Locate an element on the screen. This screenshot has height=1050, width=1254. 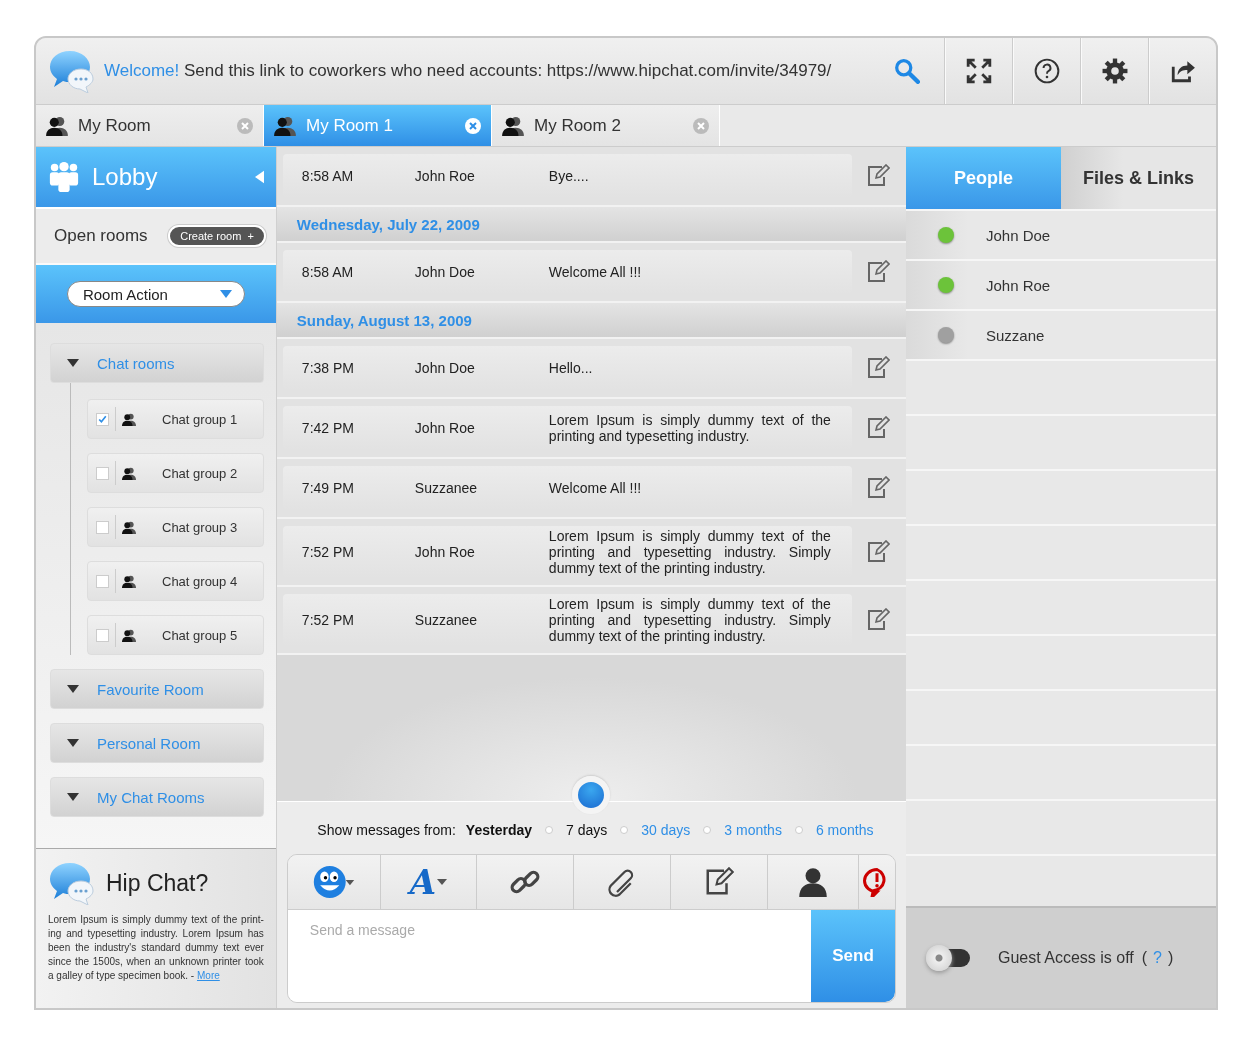
date-separator: Wednesday, July 22, 2009 is located at coordinates (591, 225).